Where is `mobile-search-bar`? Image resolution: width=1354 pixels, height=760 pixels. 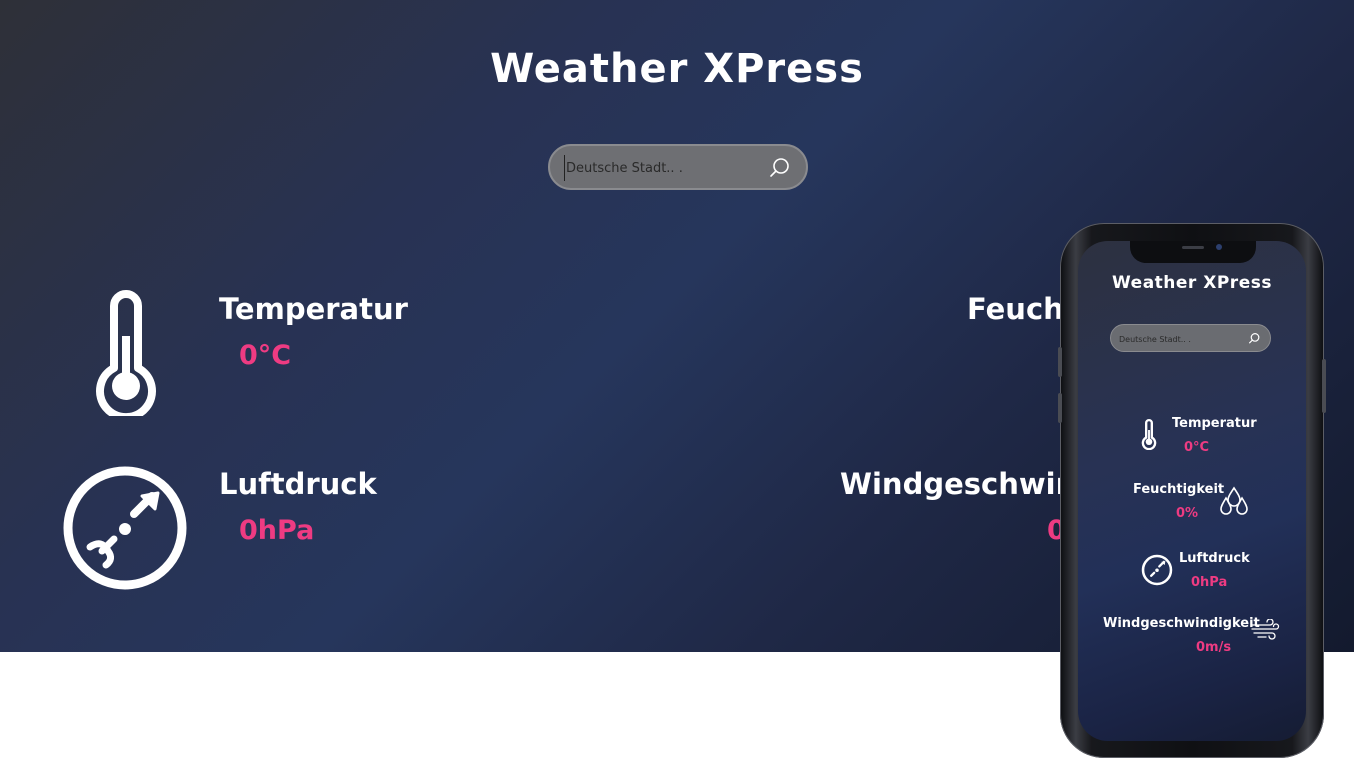
mobile-search-bar is located at coordinates (1190, 338).